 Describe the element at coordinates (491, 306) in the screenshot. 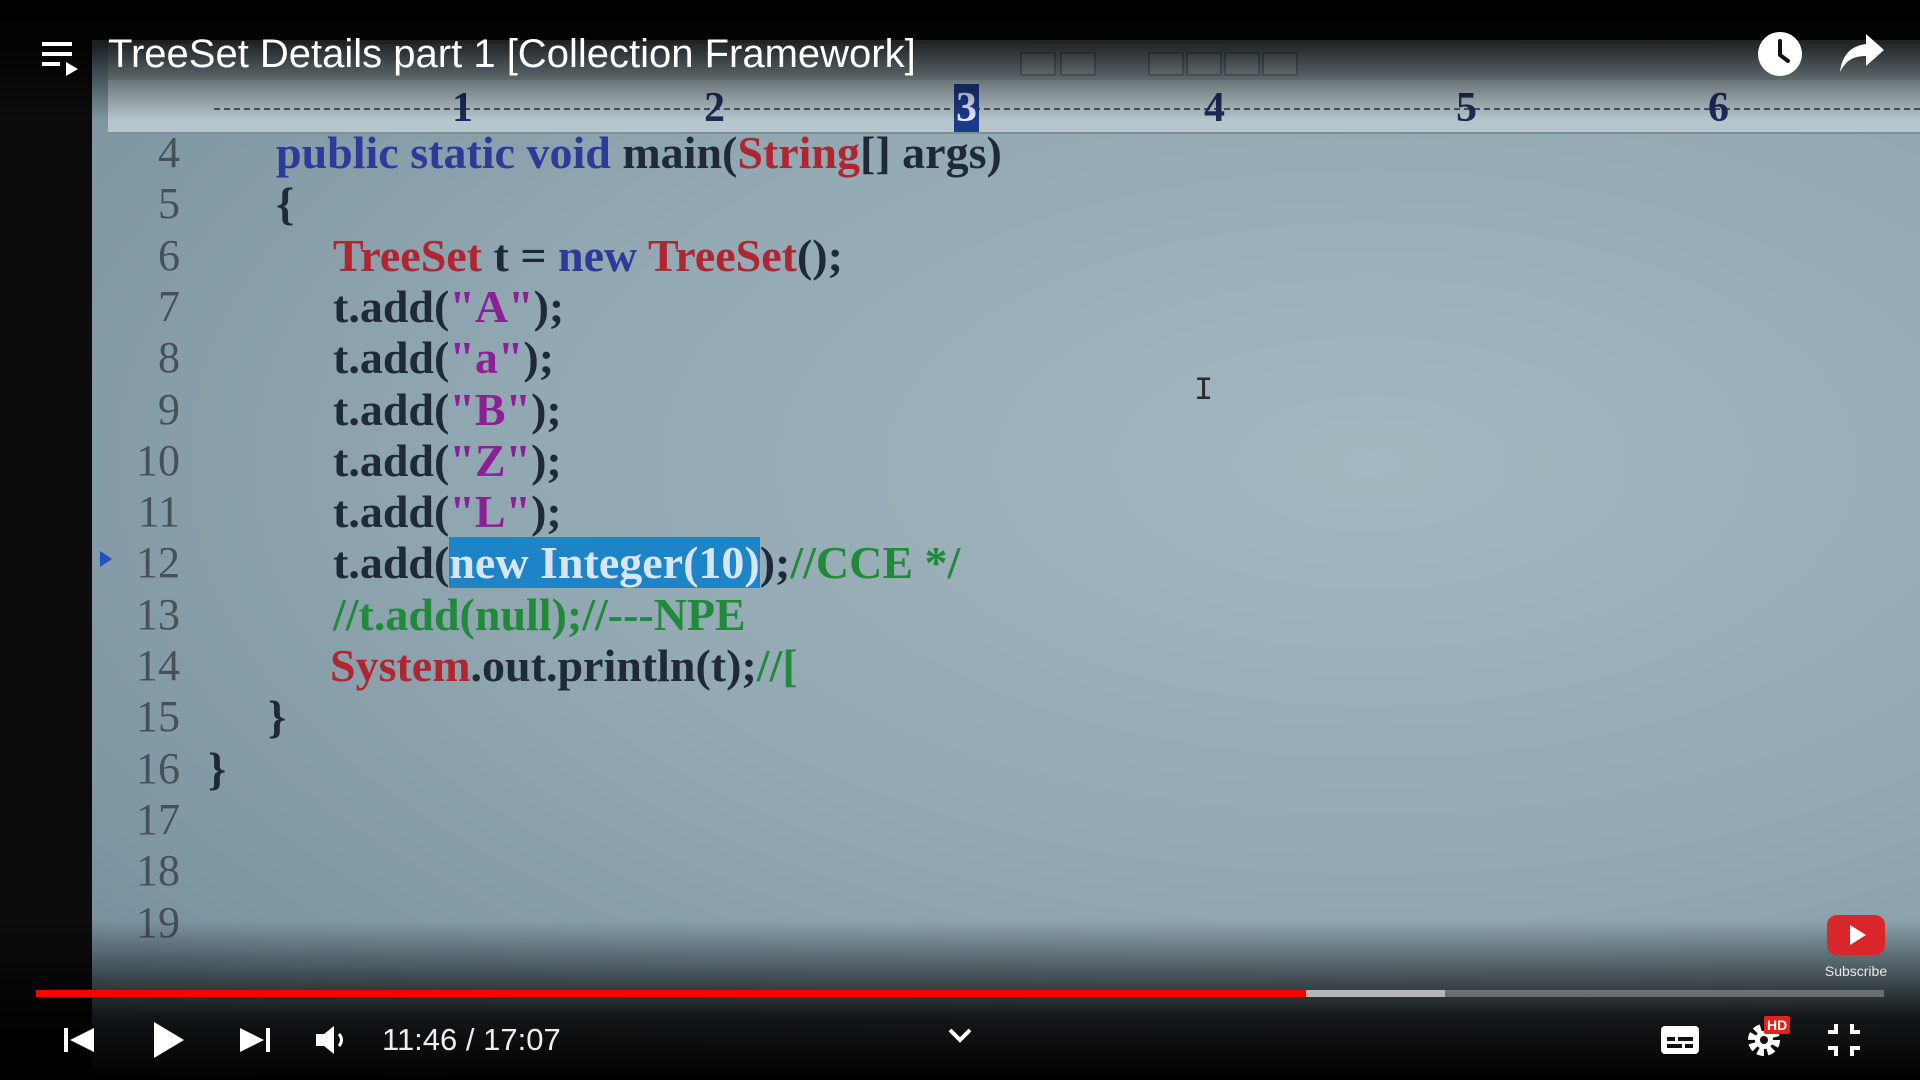

I see `code-token: "A"` at that location.